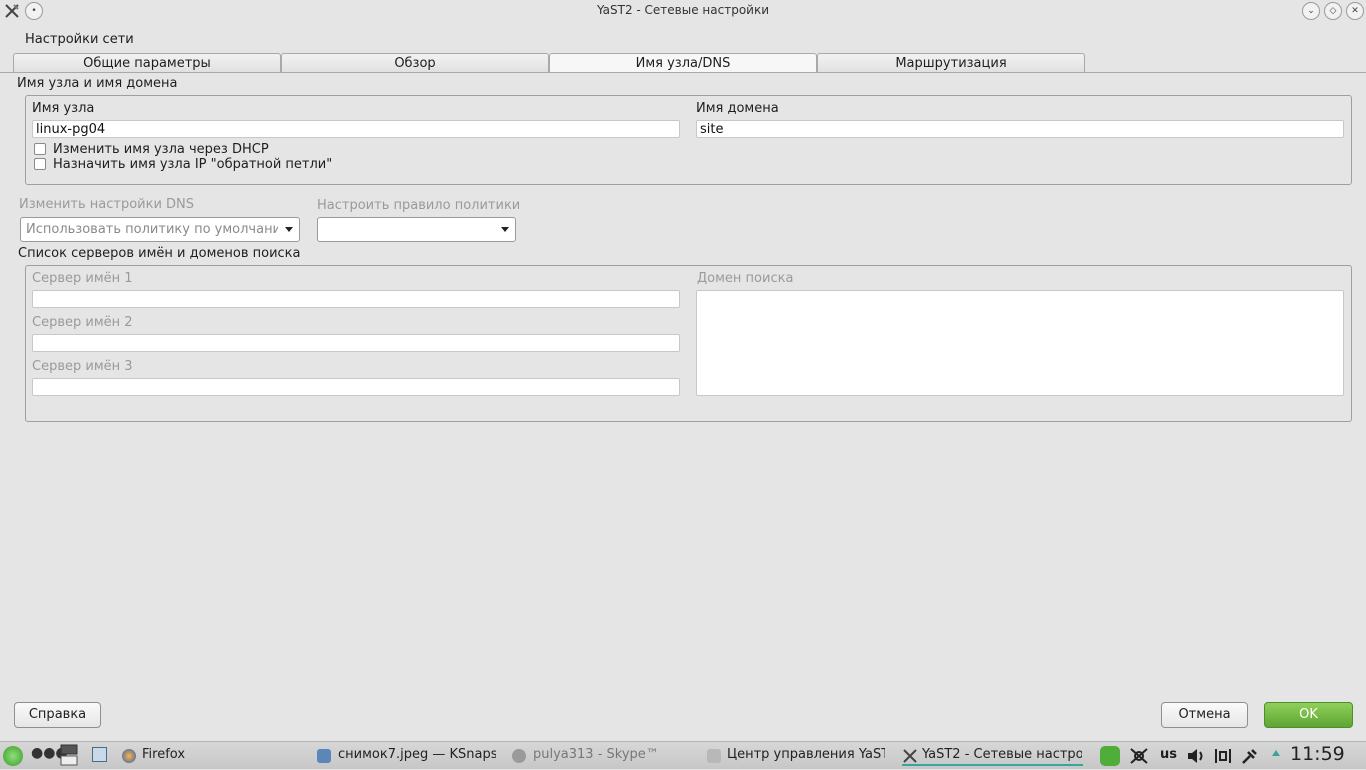  Describe the element at coordinates (1250, 756) in the screenshot. I see `power-plug-icon` at that location.